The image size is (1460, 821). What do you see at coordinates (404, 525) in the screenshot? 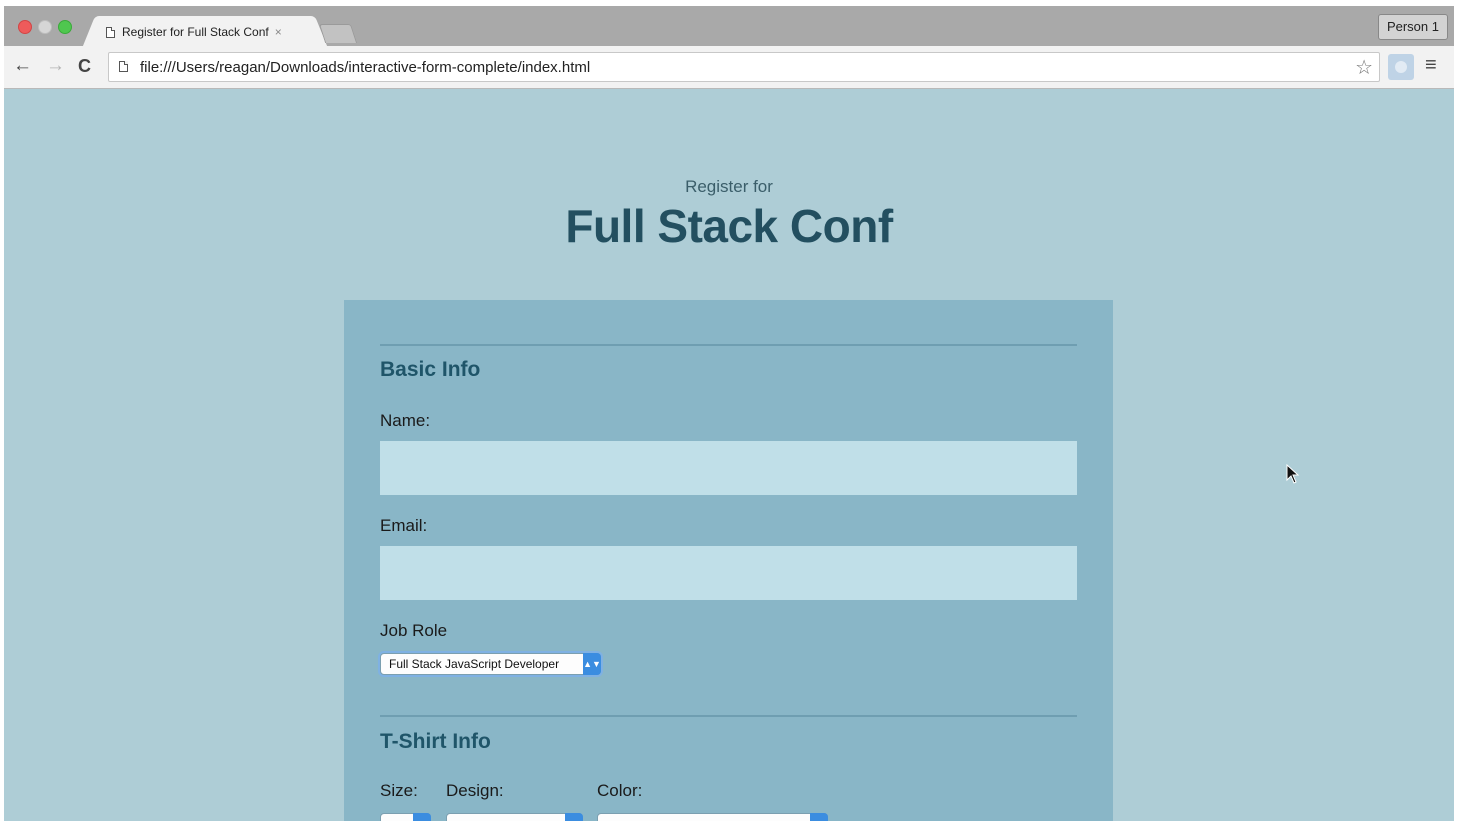
I see `email-label: Email:` at bounding box center [404, 525].